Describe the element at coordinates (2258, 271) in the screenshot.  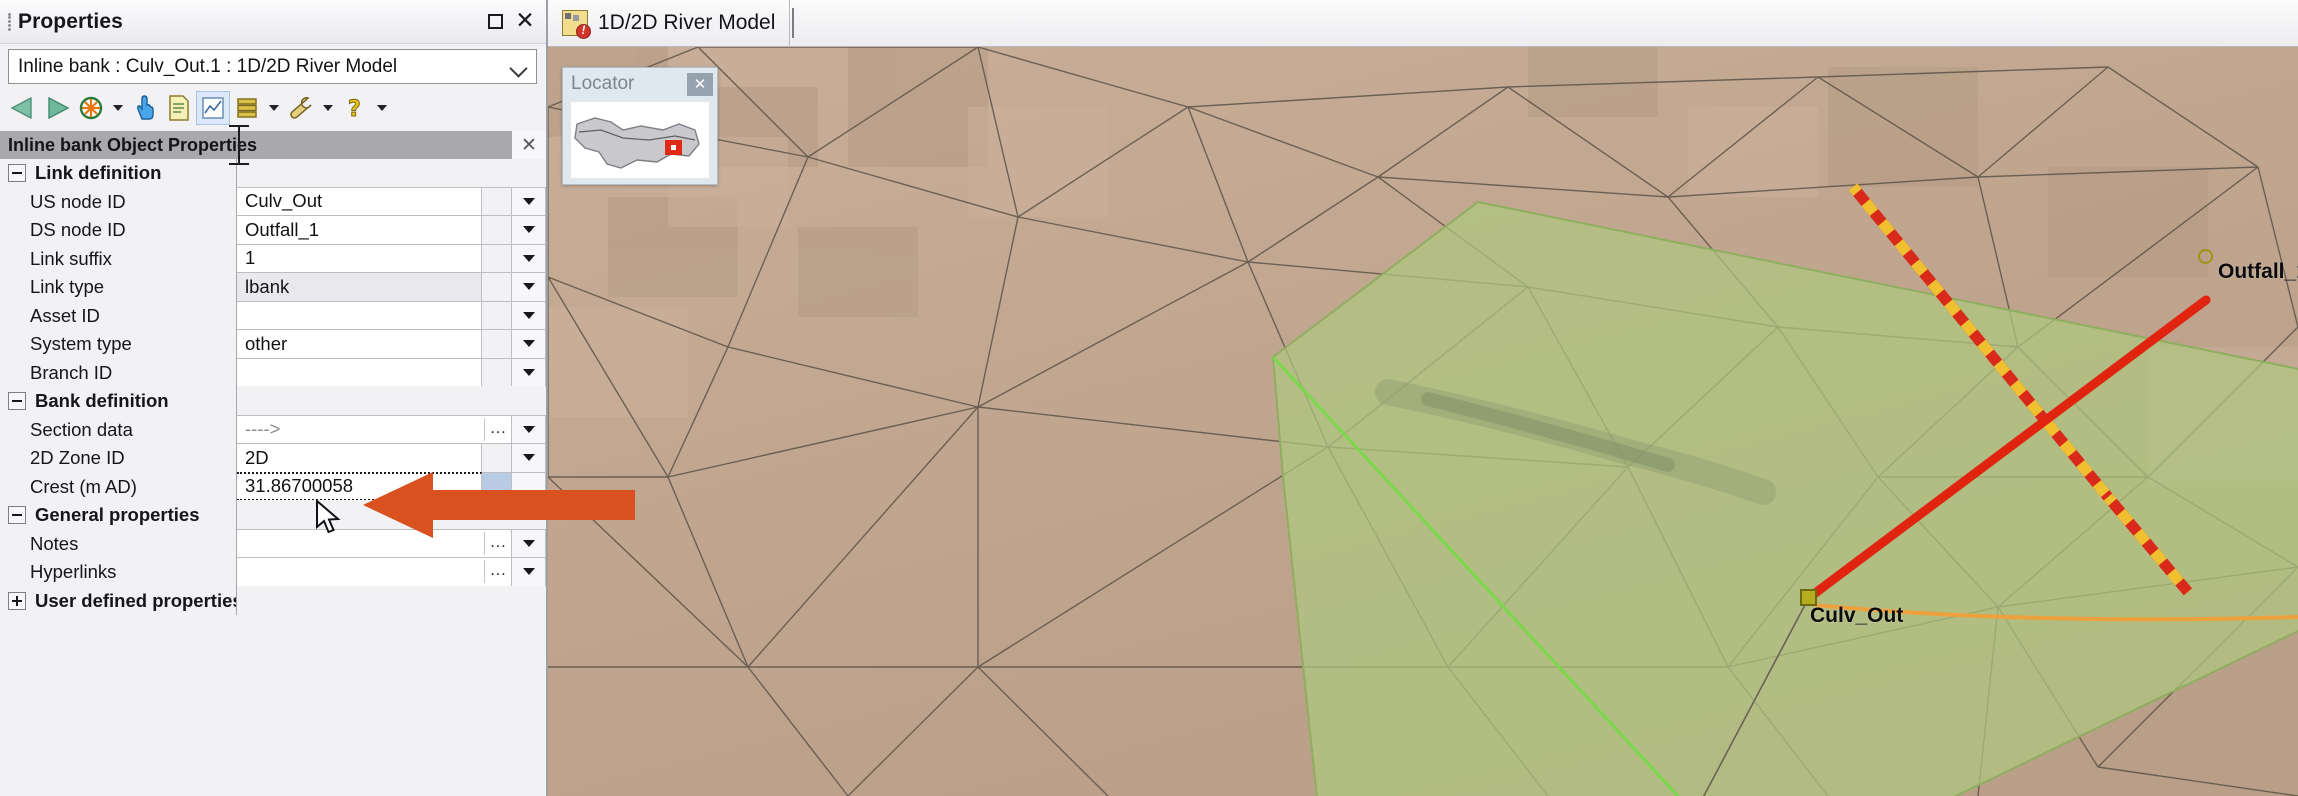
I see `map-label-outfall-1: Outfall_1` at that location.